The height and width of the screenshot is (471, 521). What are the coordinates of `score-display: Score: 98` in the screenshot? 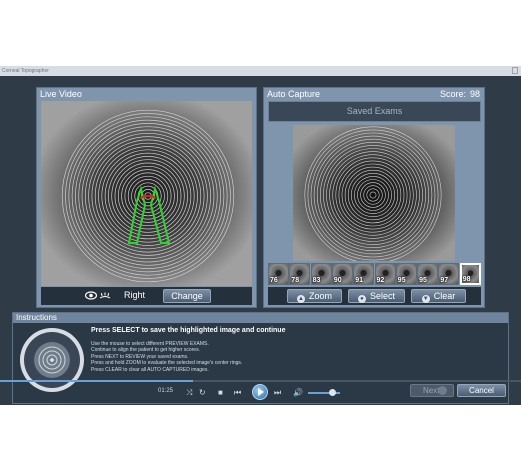 It's located at (460, 94).